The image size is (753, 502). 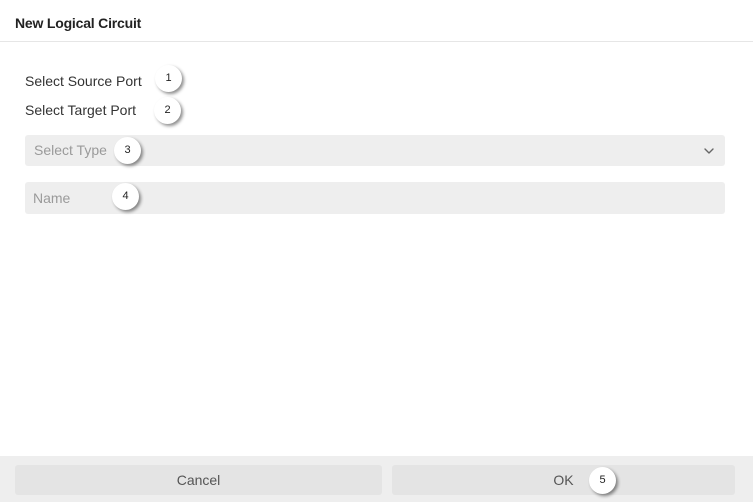 I want to click on annotation-badge-2: 2, so click(x=167, y=110).